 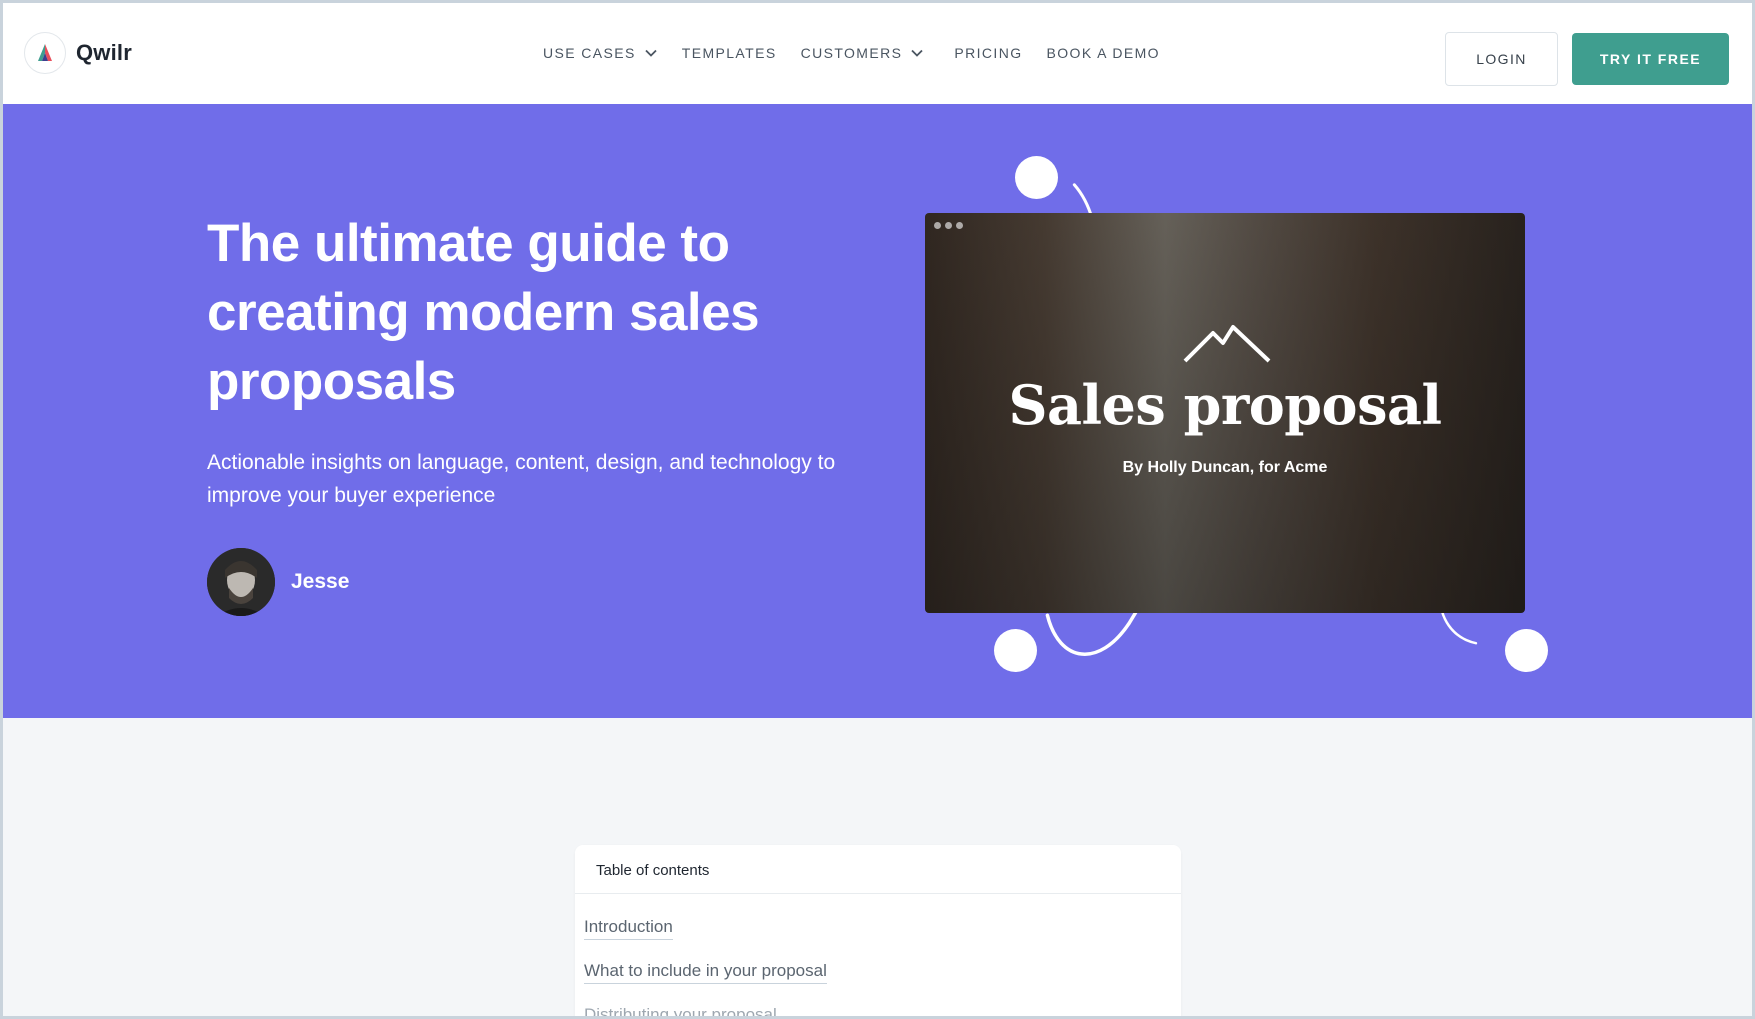 What do you see at coordinates (1225, 467) in the screenshot?
I see `preview-byline: By Holly Duncan, for Acme` at bounding box center [1225, 467].